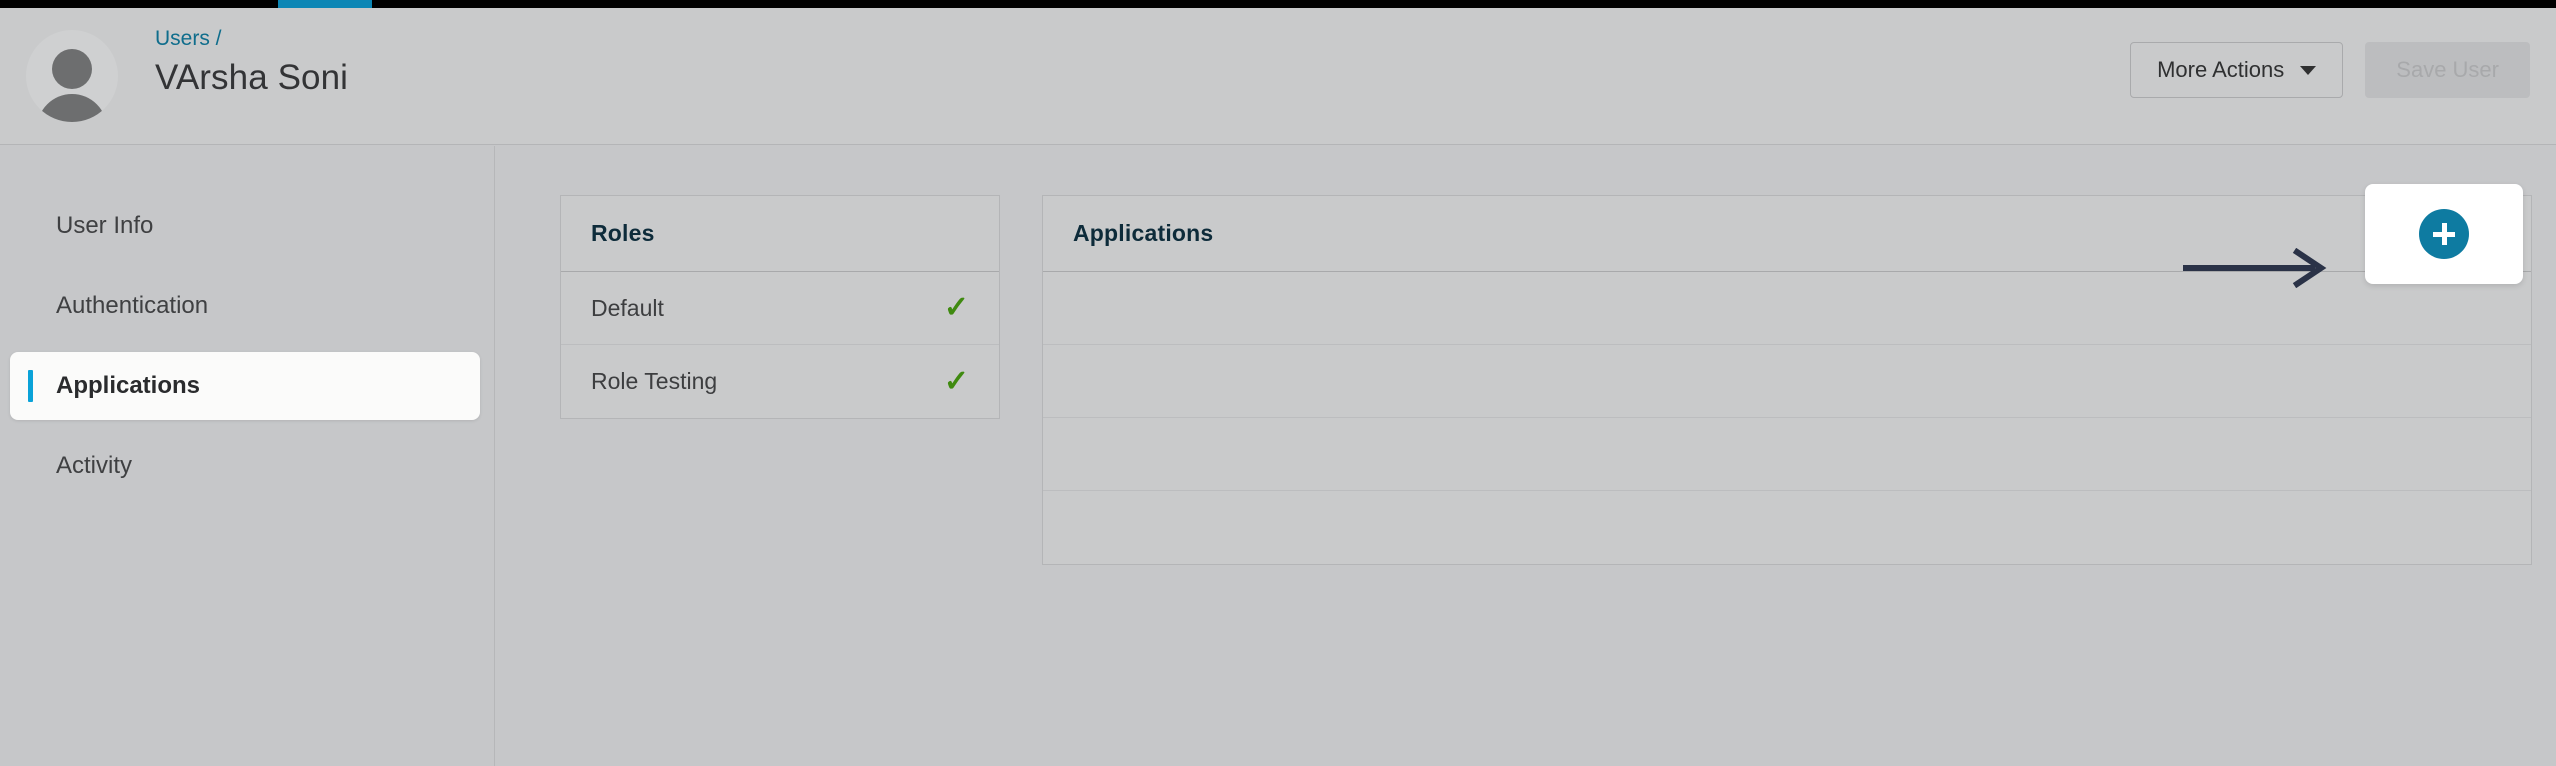 This screenshot has height=766, width=2556. Describe the element at coordinates (245, 386) in the screenshot. I see `sidebar-item-applications: Applications` at that location.